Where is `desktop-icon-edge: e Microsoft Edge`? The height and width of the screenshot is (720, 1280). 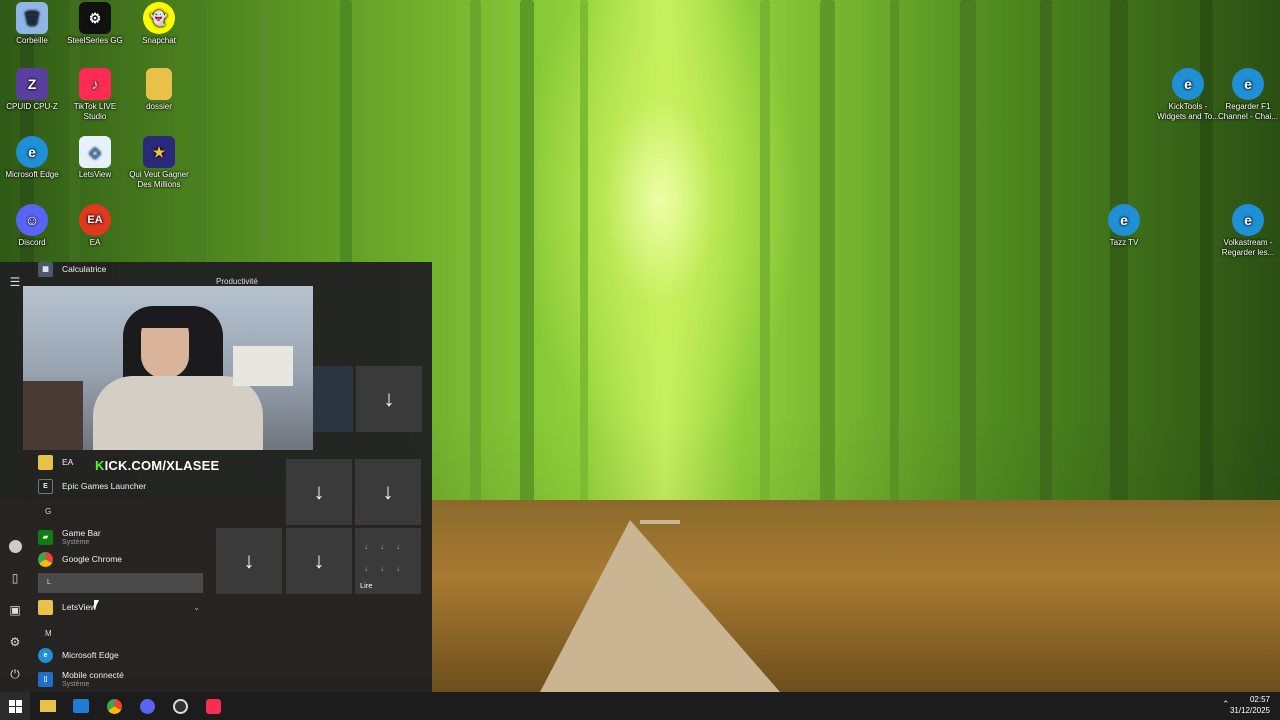 desktop-icon-edge: e Microsoft Edge is located at coordinates (32, 158).